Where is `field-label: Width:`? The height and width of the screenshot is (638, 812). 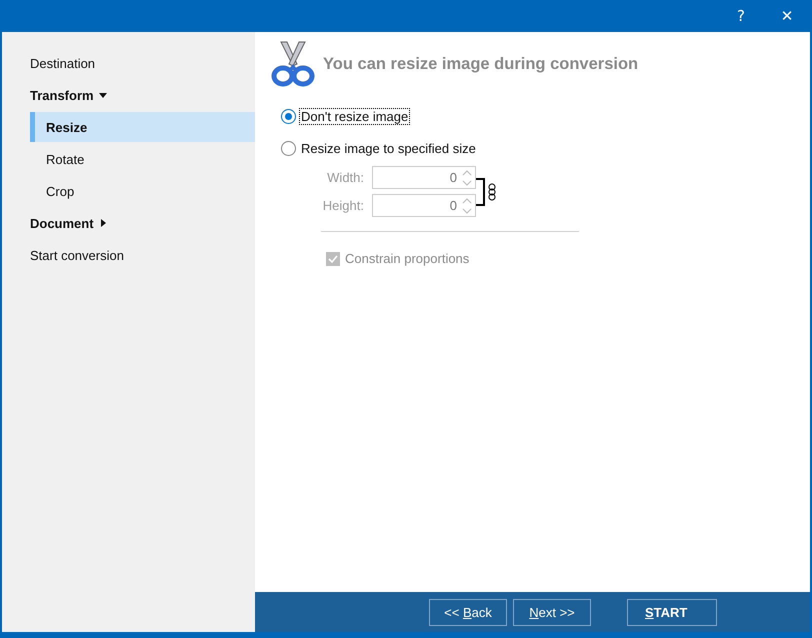 field-label: Width: is located at coordinates (345, 177).